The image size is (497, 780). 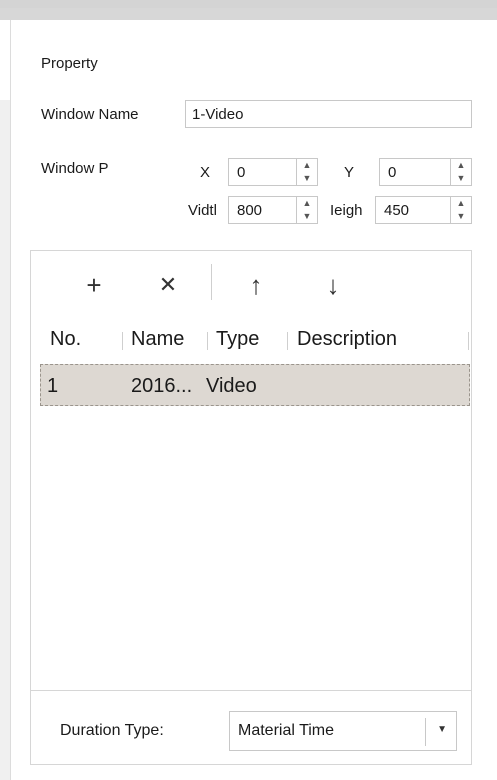 I want to click on column-header-no: No., so click(x=65, y=339).